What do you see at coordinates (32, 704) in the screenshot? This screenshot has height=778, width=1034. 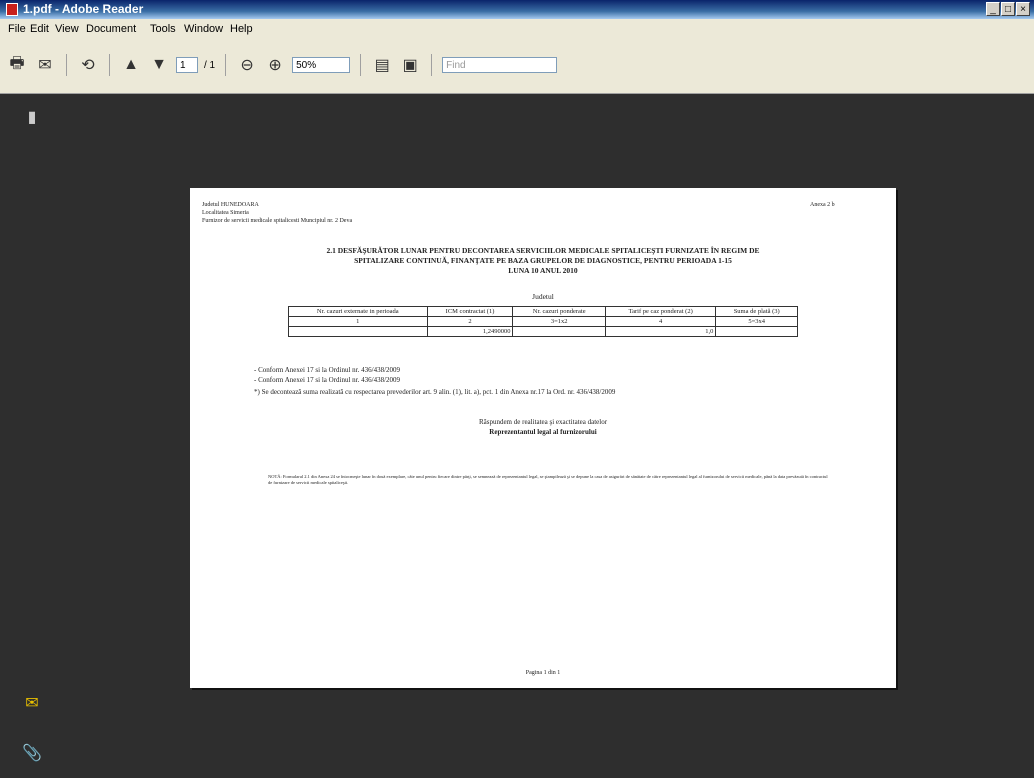 I see `comments-icon: ✉` at bounding box center [32, 704].